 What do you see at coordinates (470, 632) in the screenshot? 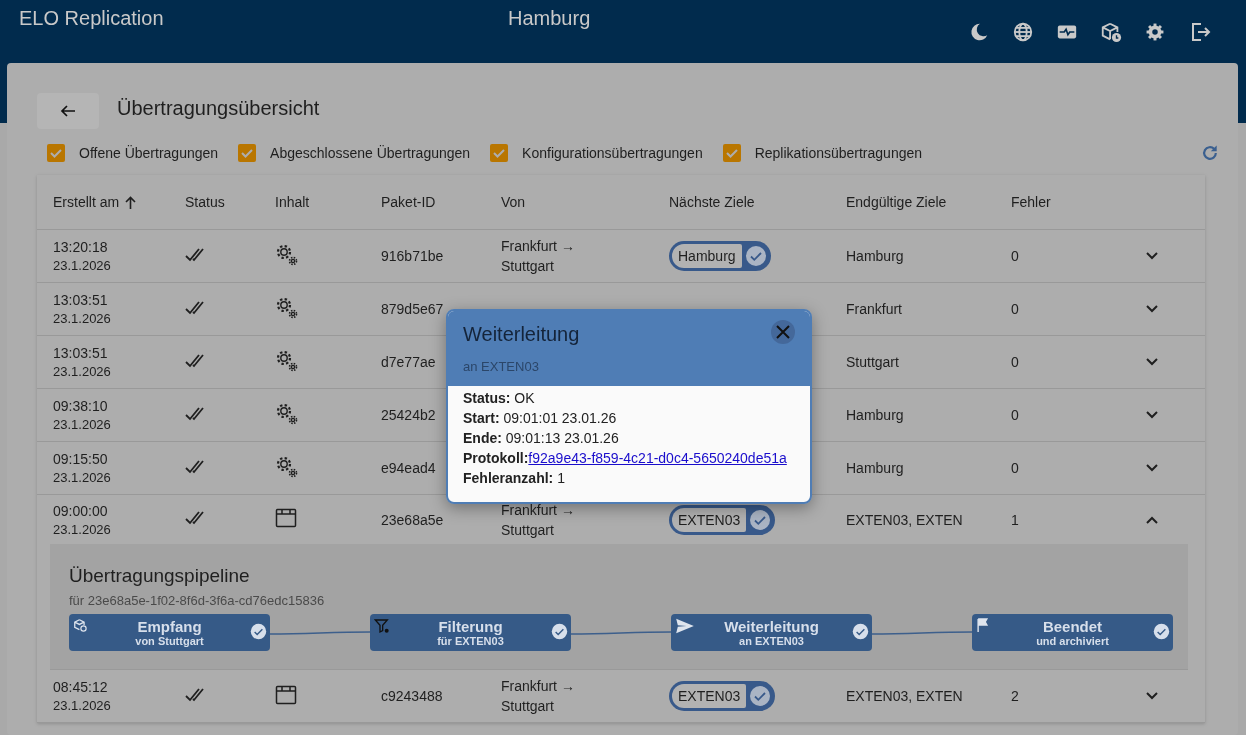
I see `pipeline-stage: Filterung für EXTEN03` at bounding box center [470, 632].